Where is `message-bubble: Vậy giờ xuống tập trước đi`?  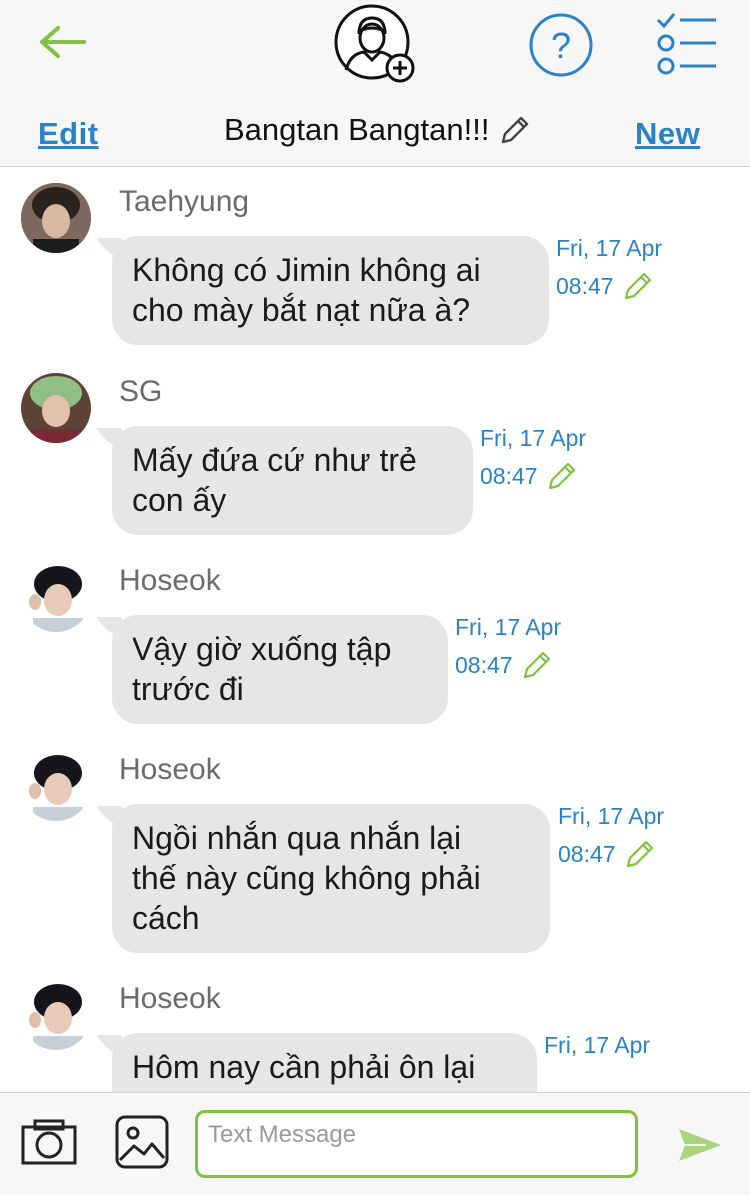
message-bubble: Vậy giờ xuống tập trước đi is located at coordinates (280, 669).